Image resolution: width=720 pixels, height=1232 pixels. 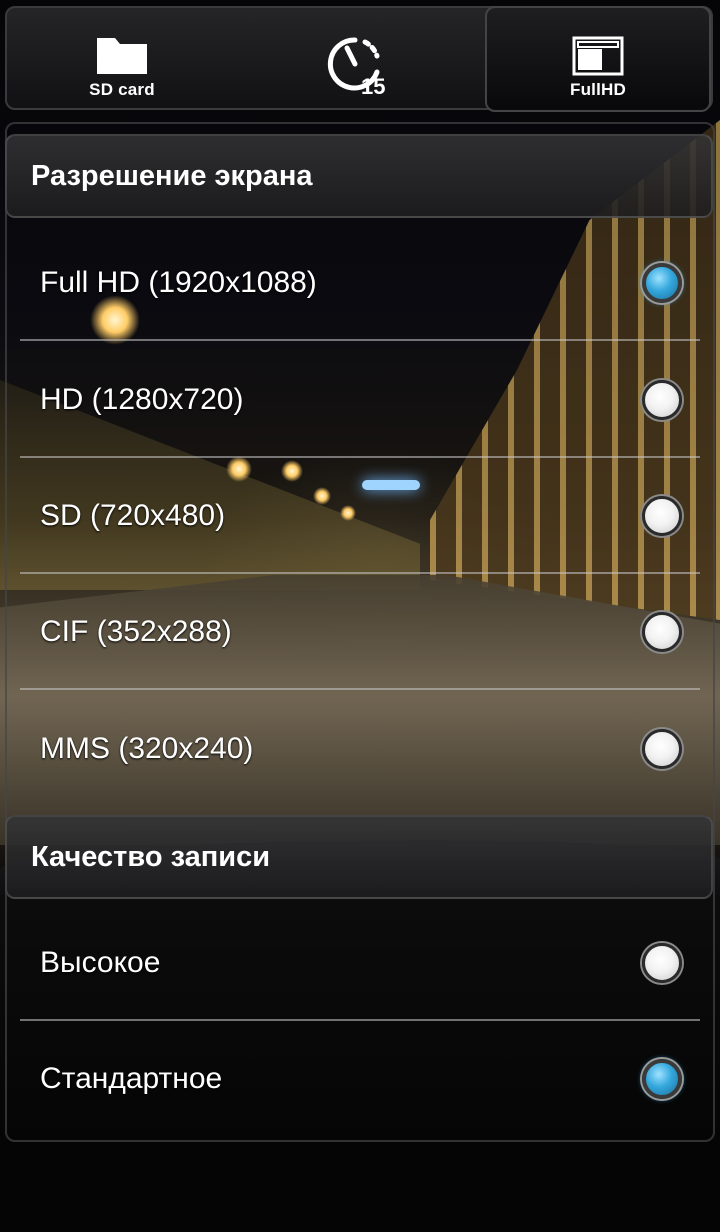 I want to click on option-label: HD (1280x720), so click(x=142, y=399).